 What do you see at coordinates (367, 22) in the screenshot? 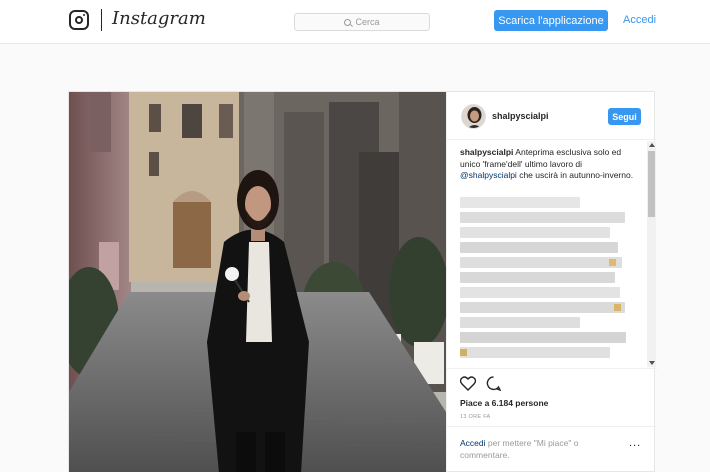
I see `search-placeholder: Cerca` at bounding box center [367, 22].